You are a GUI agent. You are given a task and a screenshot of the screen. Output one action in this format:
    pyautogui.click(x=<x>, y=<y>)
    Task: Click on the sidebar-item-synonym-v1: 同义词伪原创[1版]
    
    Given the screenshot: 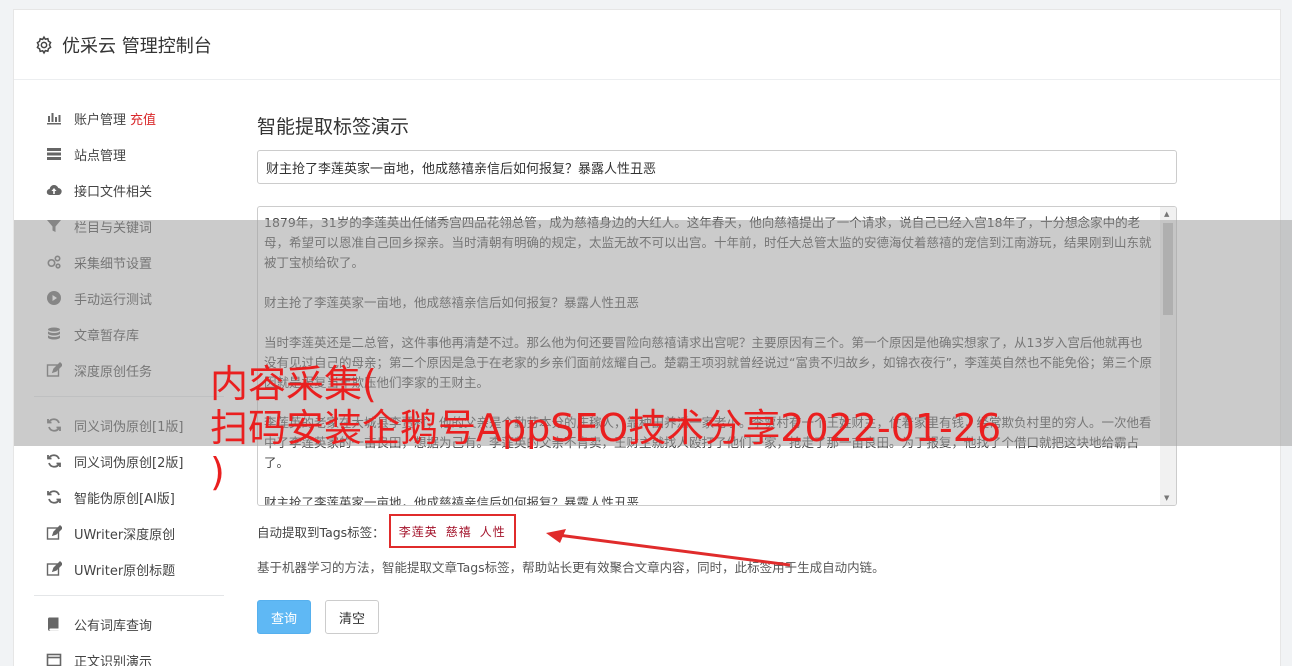 What is the action you would take?
    pyautogui.click(x=129, y=425)
    